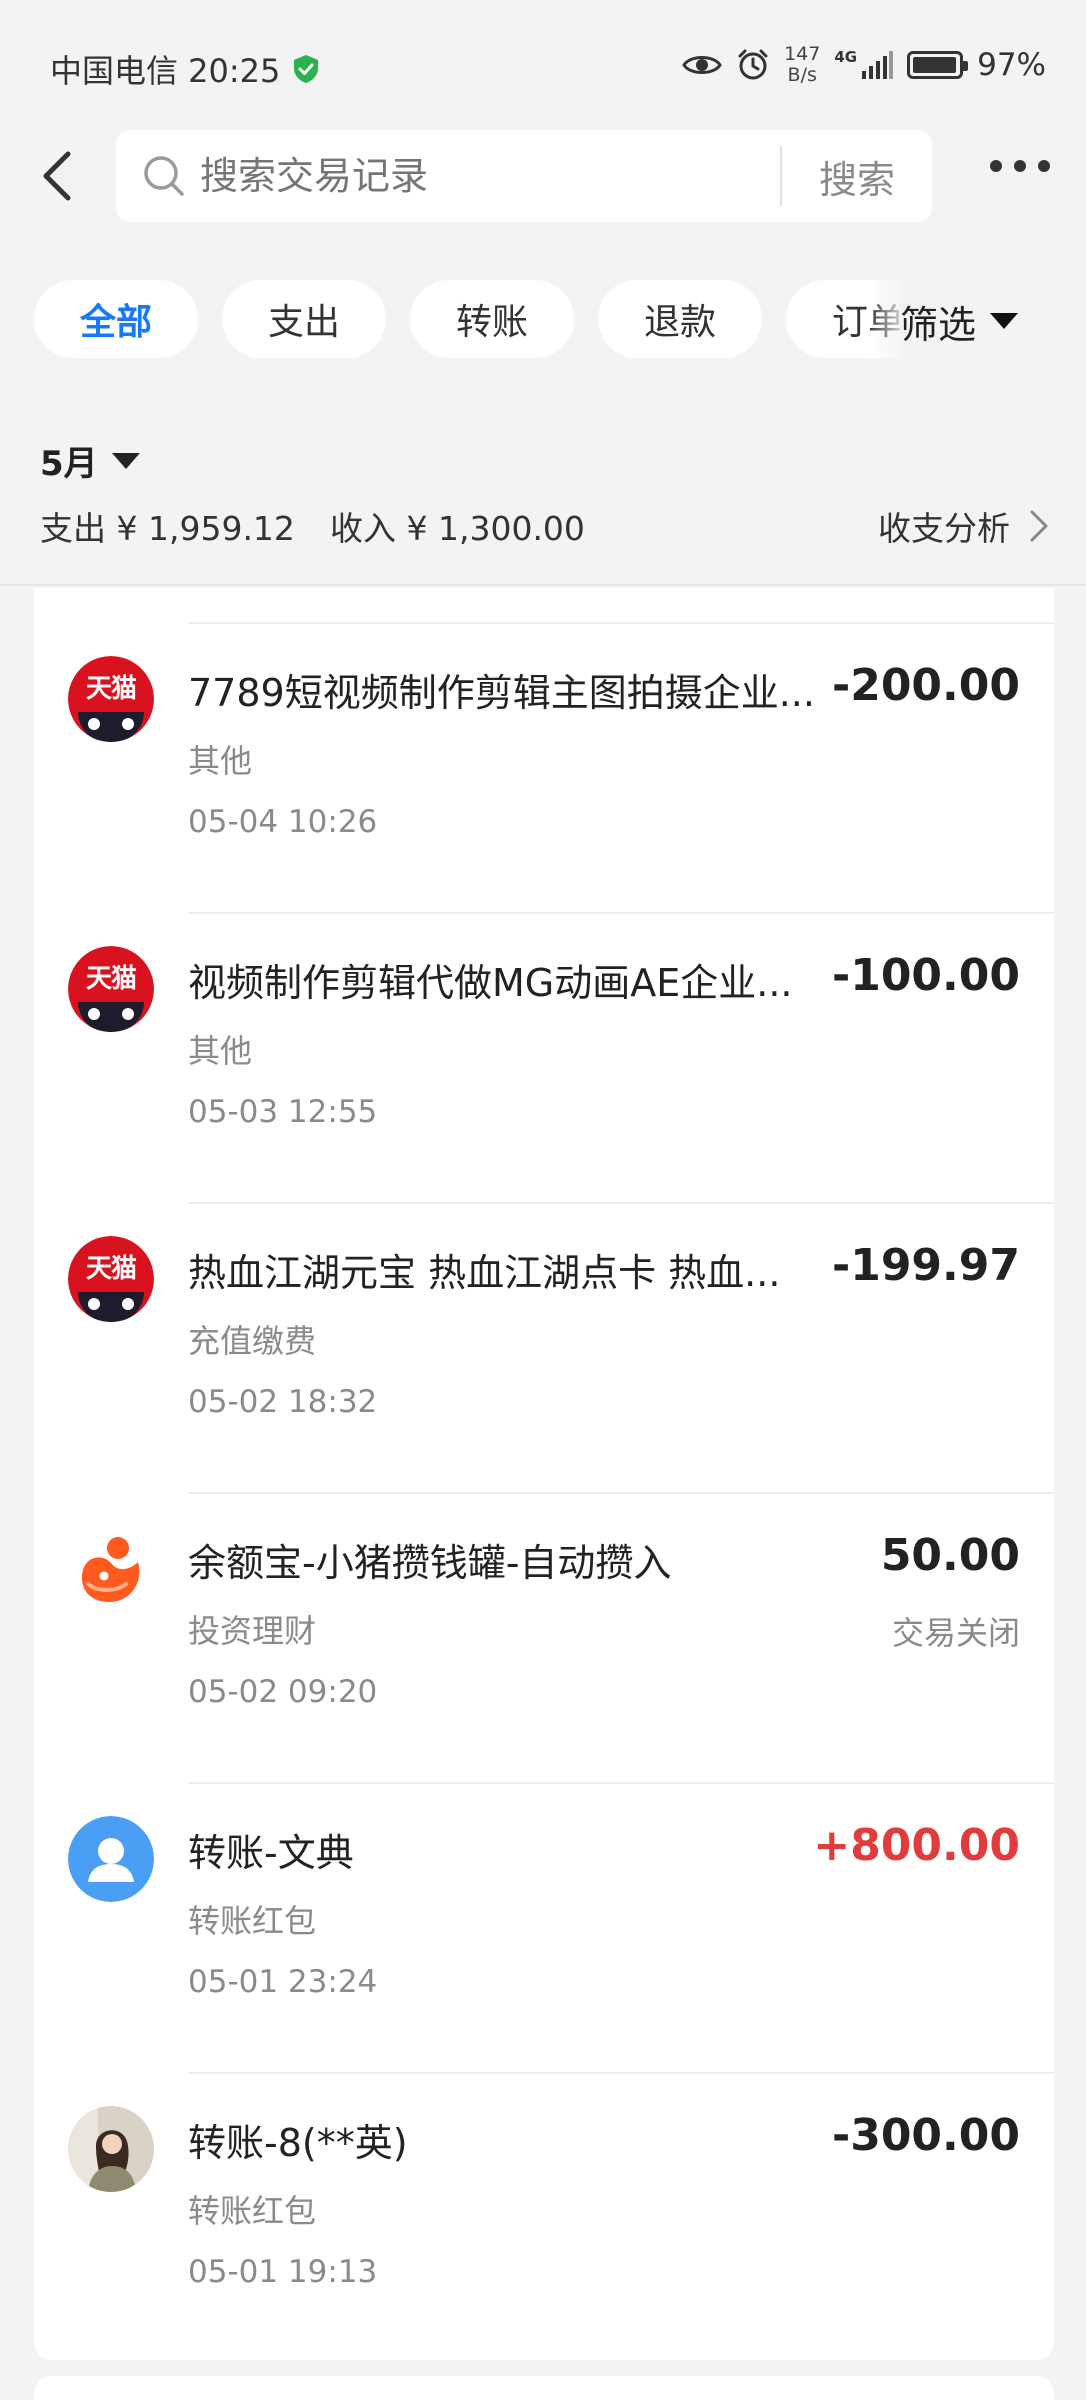  Describe the element at coordinates (69, 464) in the screenshot. I see `month-label: 5月` at that location.